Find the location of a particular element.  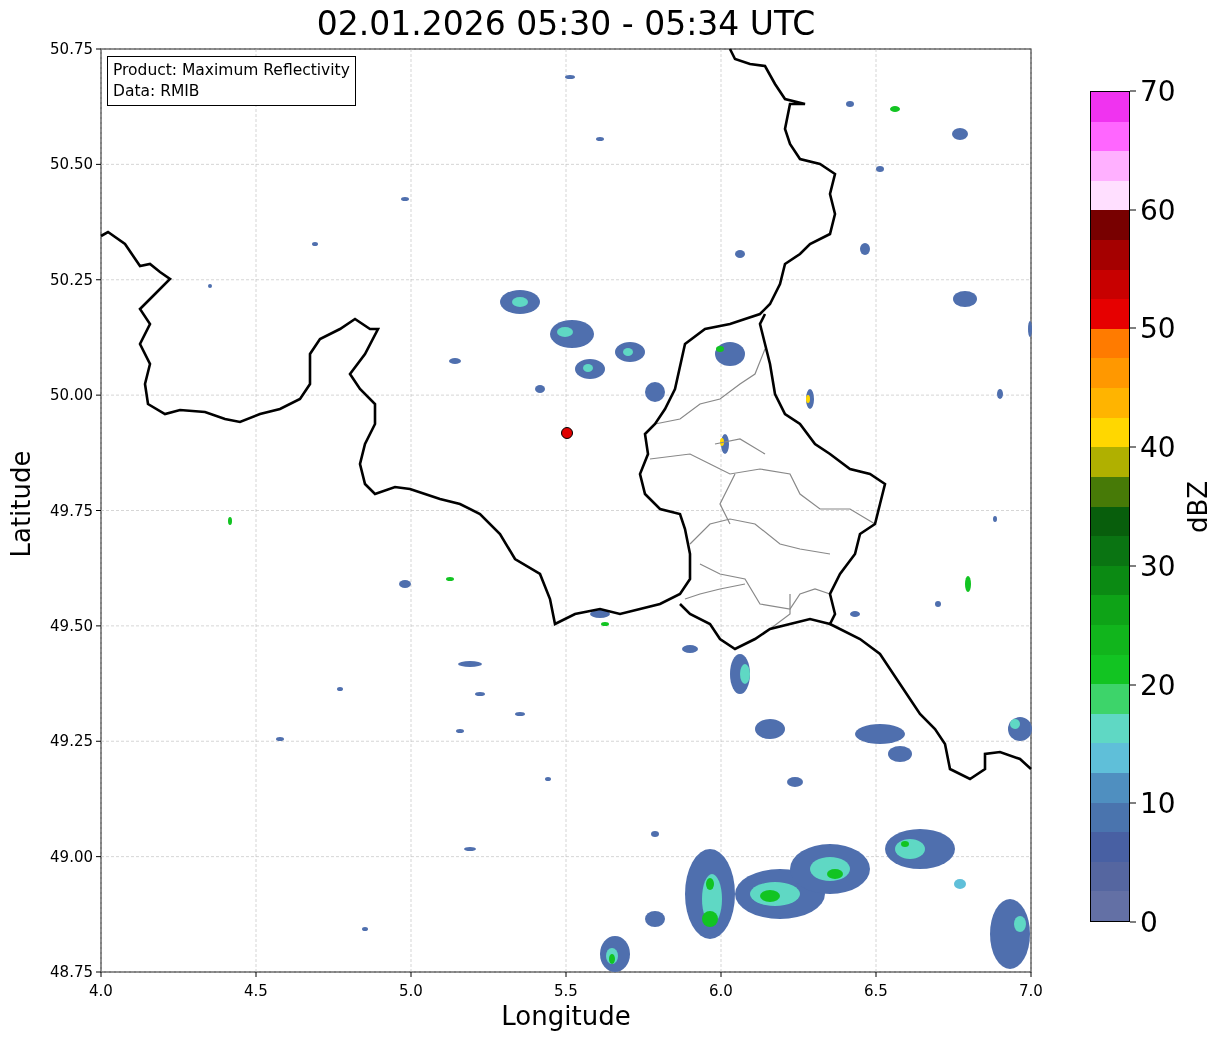

colorbar-label: dBZ is located at coordinates (1198, 506).